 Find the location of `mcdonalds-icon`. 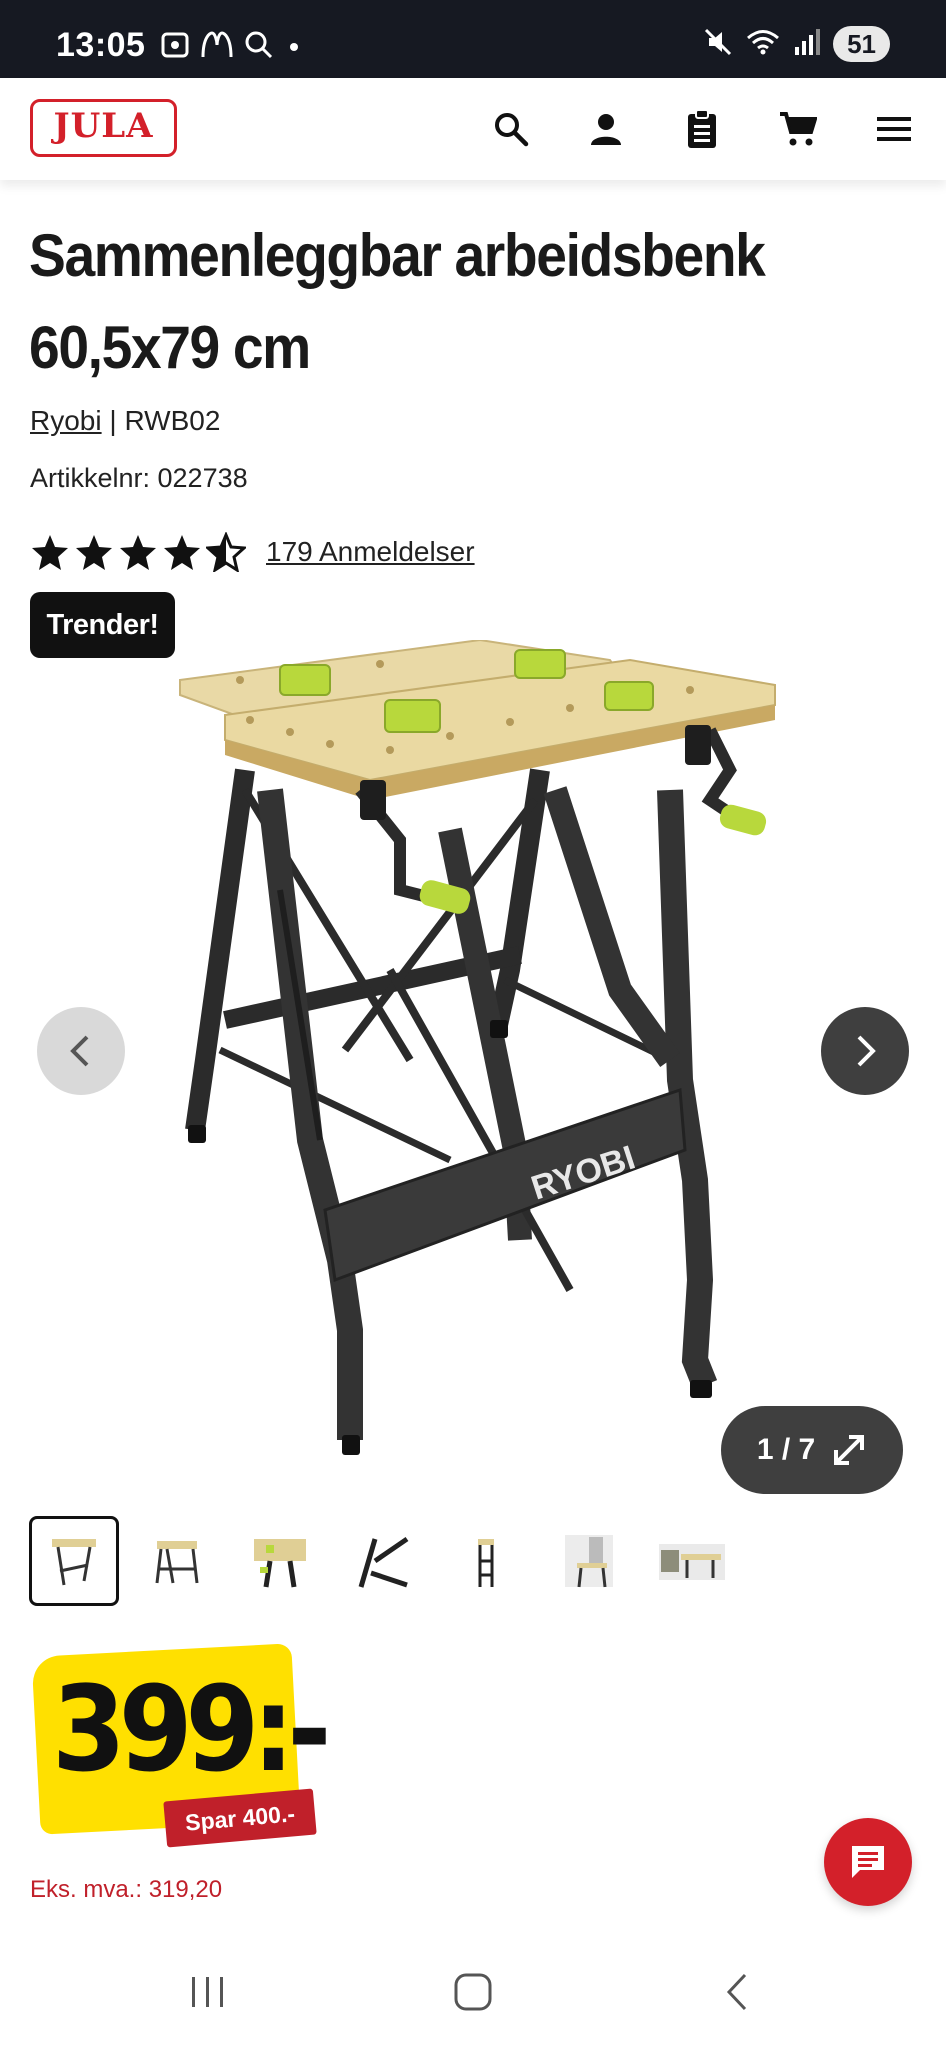

mcdonalds-icon is located at coordinates (217, 47).